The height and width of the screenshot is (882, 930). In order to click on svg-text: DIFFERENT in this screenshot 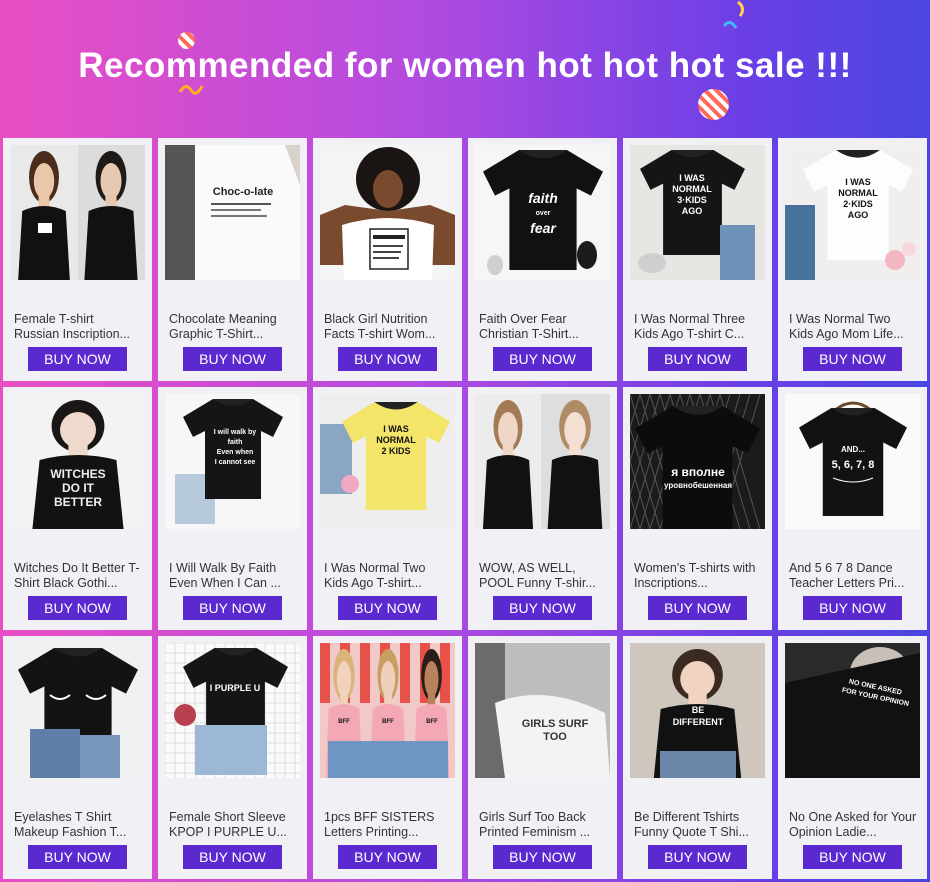, I will do `click(698, 722)`.